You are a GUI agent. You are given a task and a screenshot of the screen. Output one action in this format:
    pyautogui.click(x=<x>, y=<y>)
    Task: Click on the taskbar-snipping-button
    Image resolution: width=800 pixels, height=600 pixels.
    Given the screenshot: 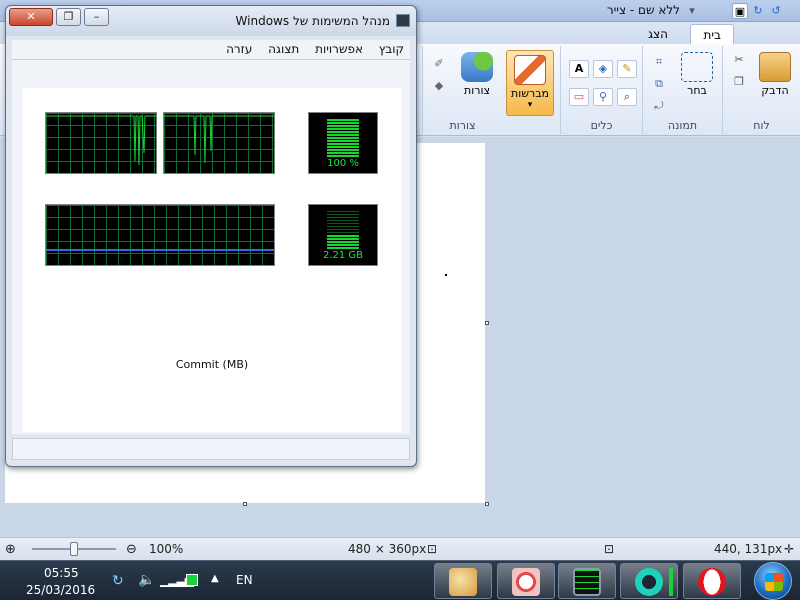 What is the action you would take?
    pyautogui.click(x=526, y=581)
    